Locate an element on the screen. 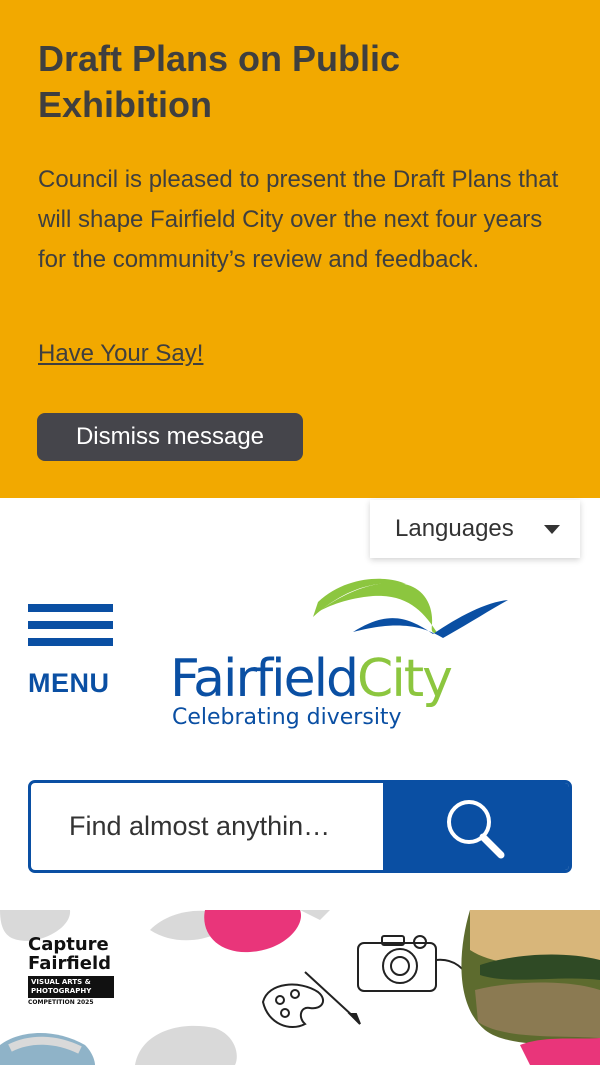 The height and width of the screenshot is (1065, 600). banner-line5: COMPETITION 2025 is located at coordinates (61, 1002).